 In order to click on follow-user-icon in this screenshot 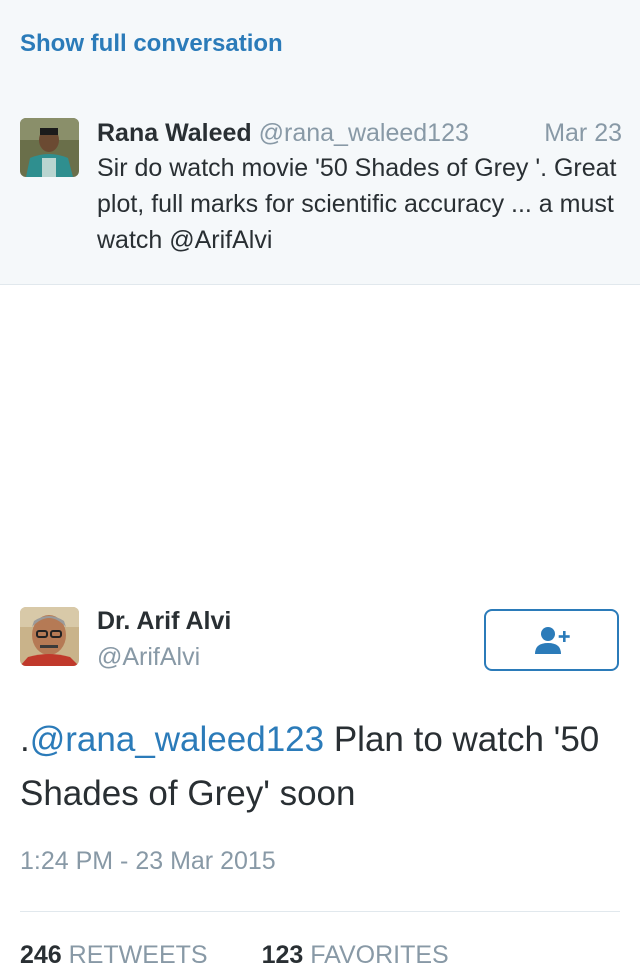, I will do `click(552, 640)`.